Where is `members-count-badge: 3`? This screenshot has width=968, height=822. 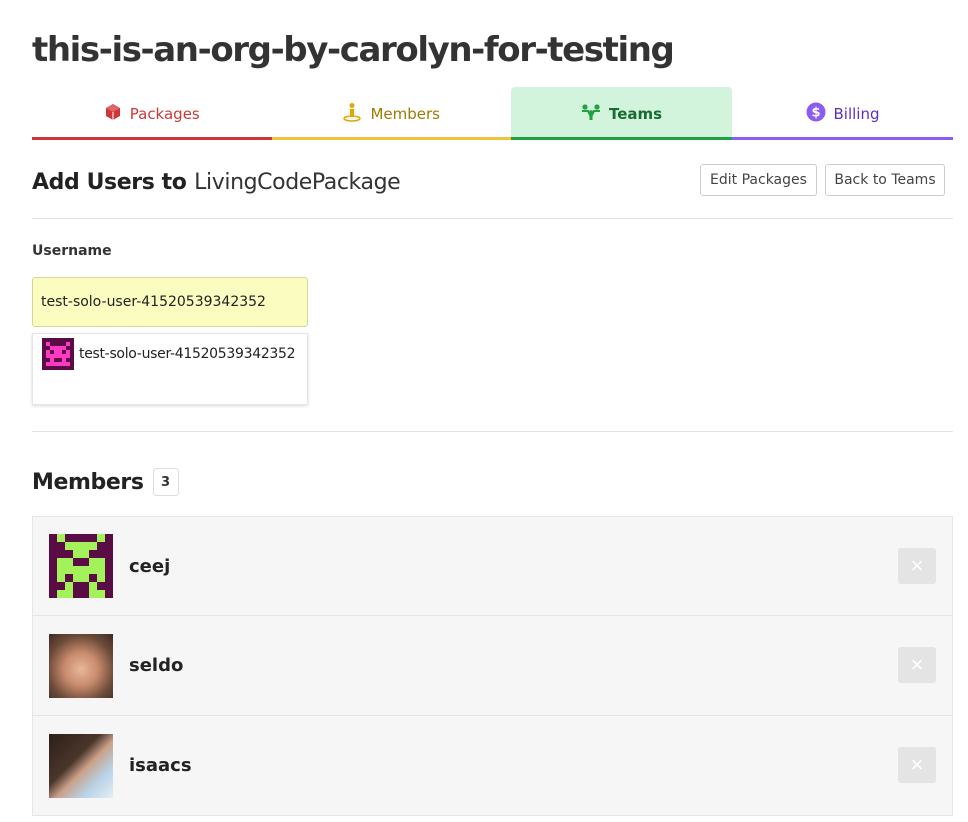 members-count-badge: 3 is located at coordinates (165, 482).